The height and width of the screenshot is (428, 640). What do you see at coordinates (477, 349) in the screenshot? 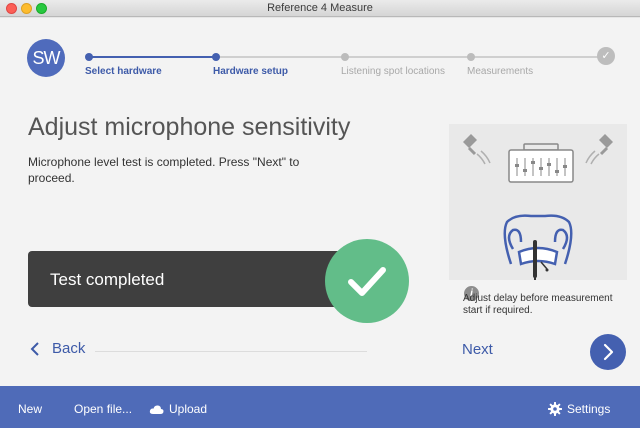
I see `next-button-label: Next` at bounding box center [477, 349].